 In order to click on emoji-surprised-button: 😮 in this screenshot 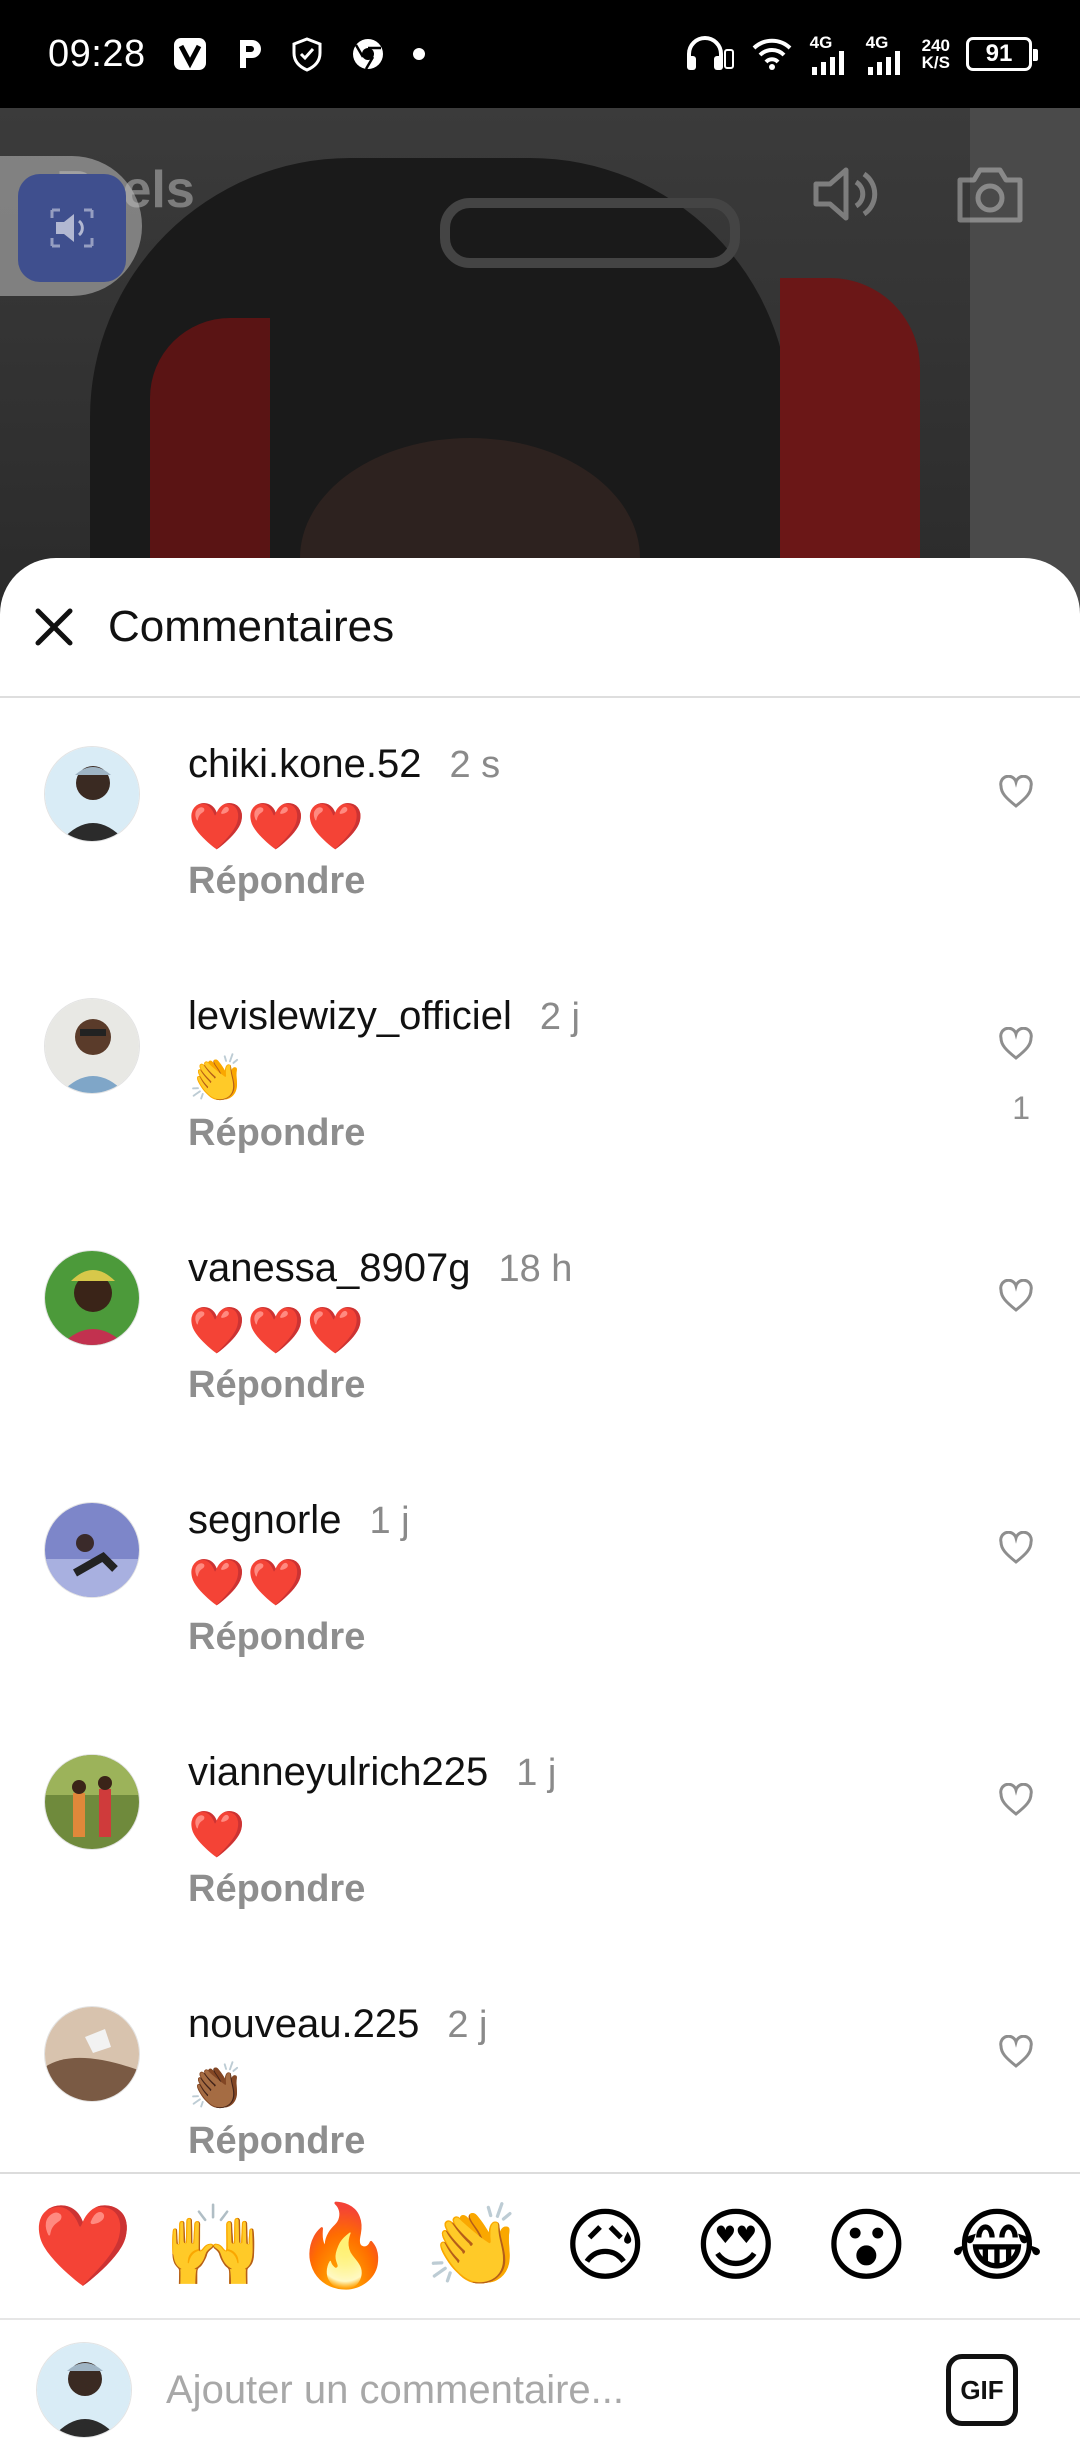, I will do `click(866, 2246)`.